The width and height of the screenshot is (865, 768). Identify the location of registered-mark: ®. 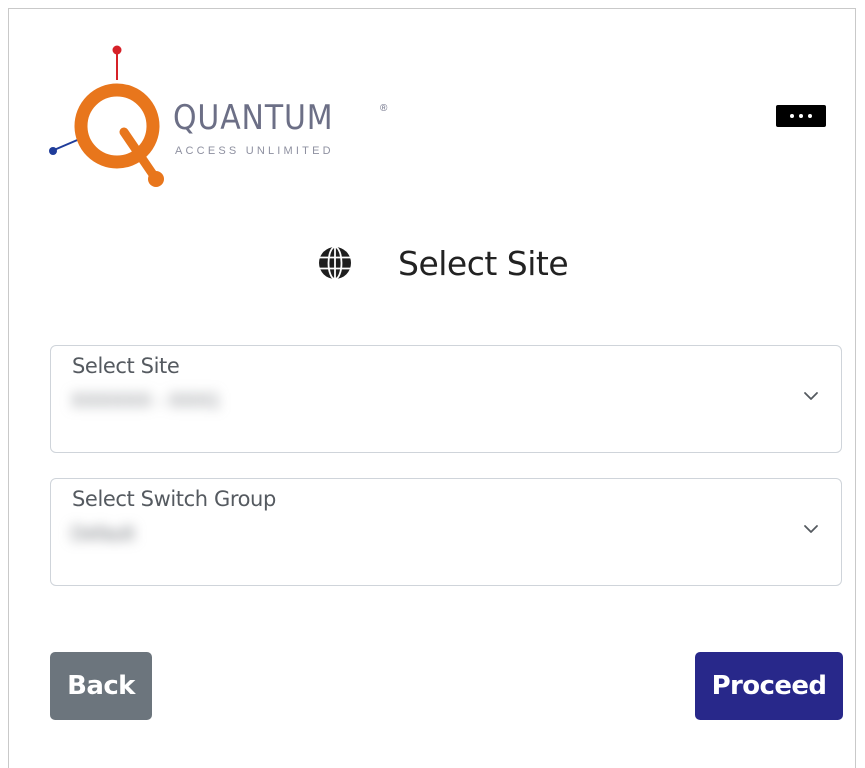
(384, 108).